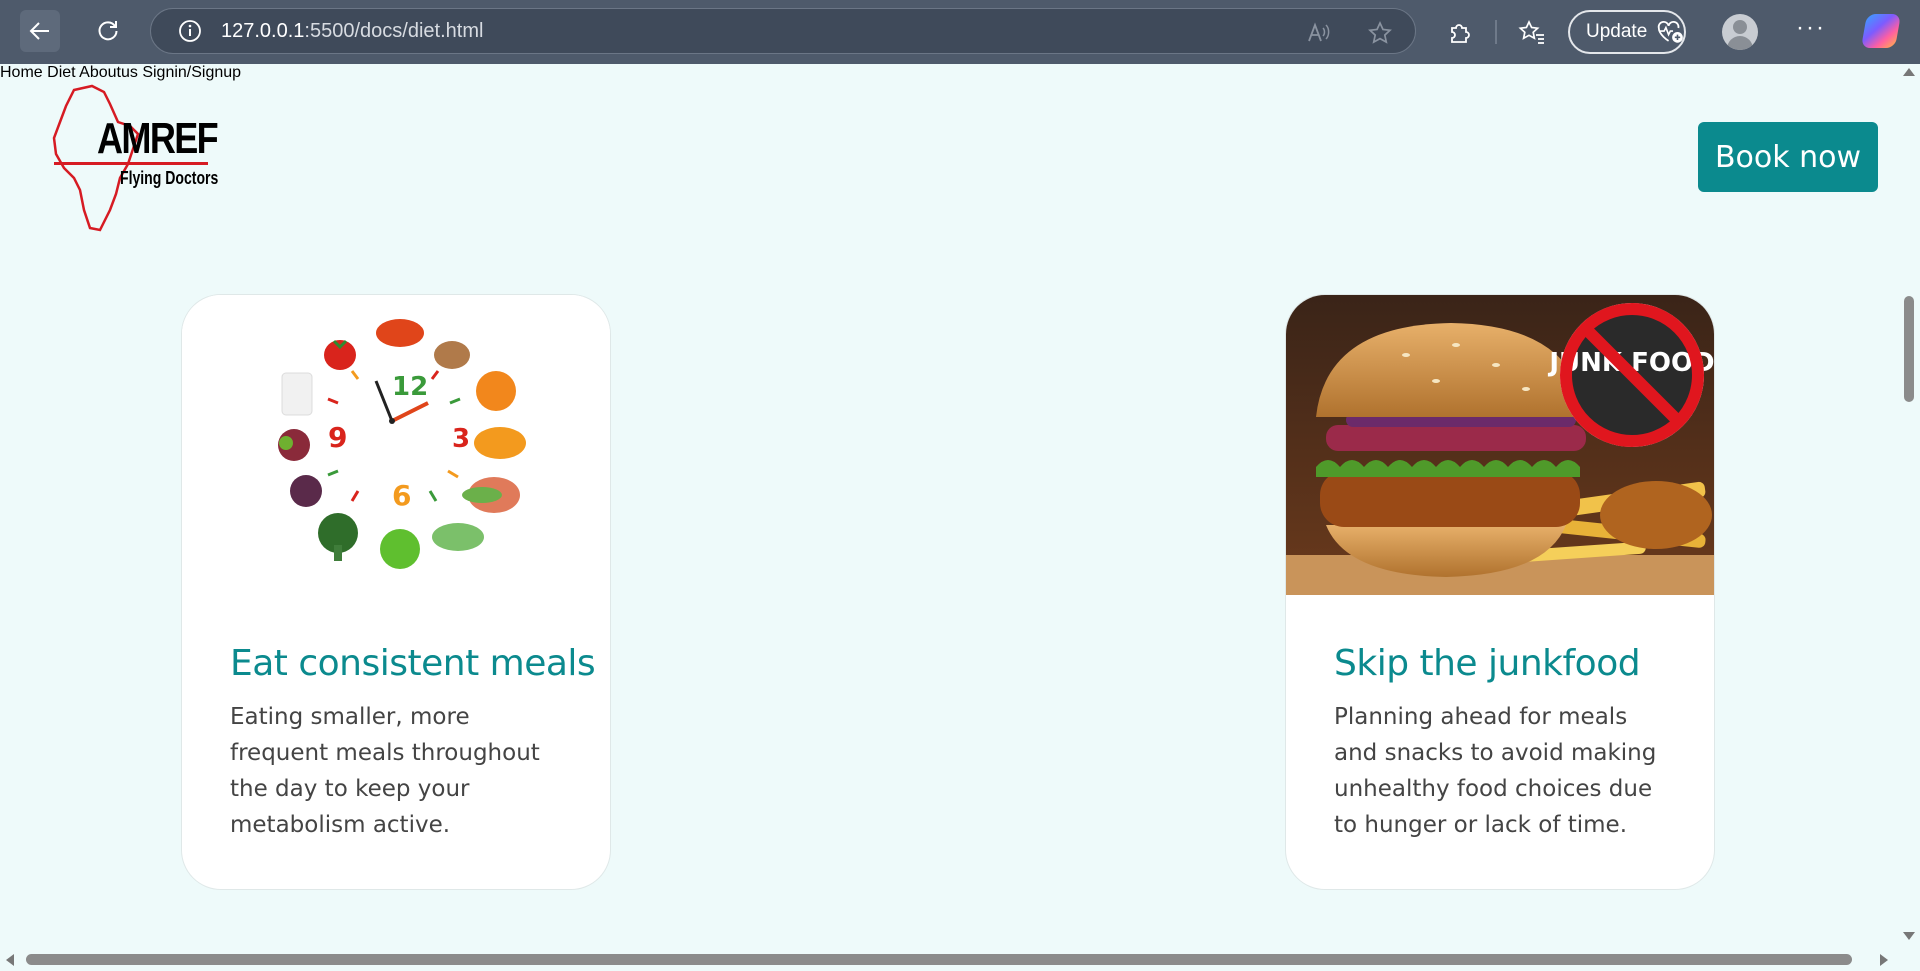 Image resolution: width=1920 pixels, height=971 pixels. I want to click on read-aloud-icon, so click(1318, 33).